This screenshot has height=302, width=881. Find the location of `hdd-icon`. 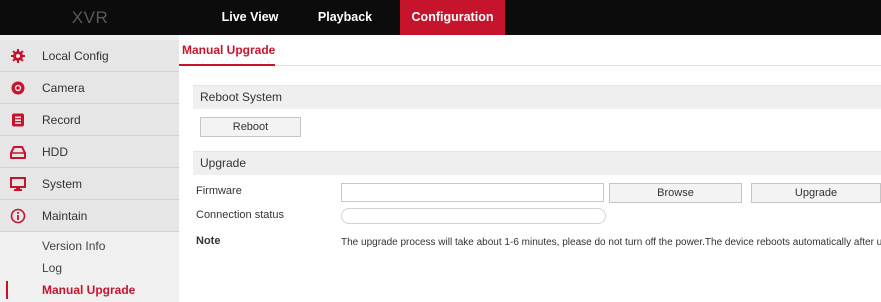

hdd-icon is located at coordinates (18, 152).